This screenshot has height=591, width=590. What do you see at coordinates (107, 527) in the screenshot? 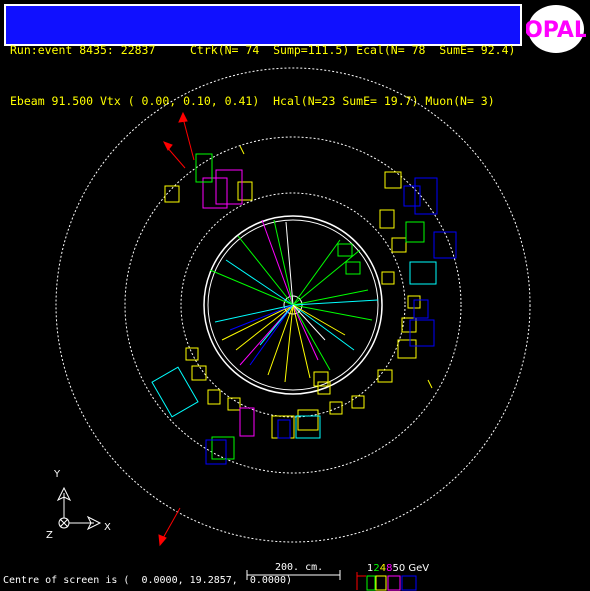
I see `axis-x-label: X` at bounding box center [107, 527].